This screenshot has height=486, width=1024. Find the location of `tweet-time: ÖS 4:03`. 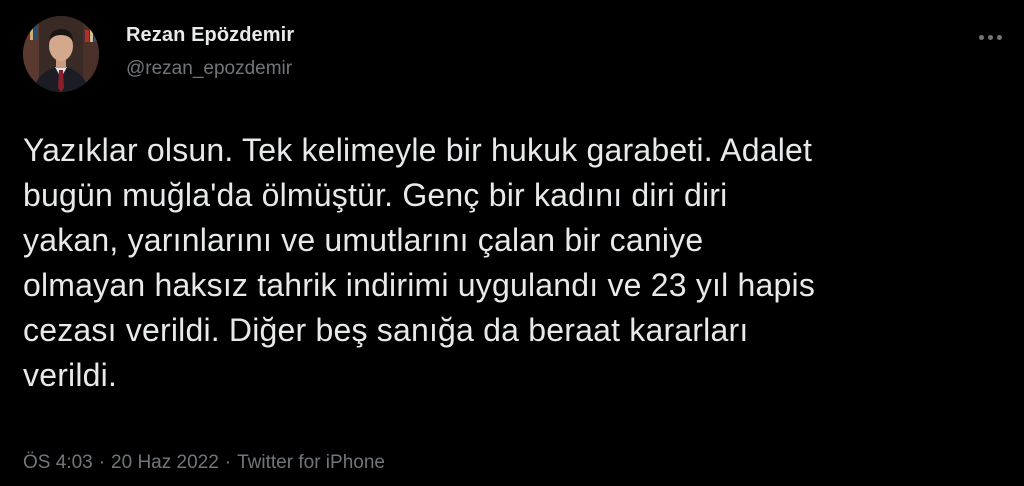

tweet-time: ÖS 4:03 is located at coordinates (58, 462).